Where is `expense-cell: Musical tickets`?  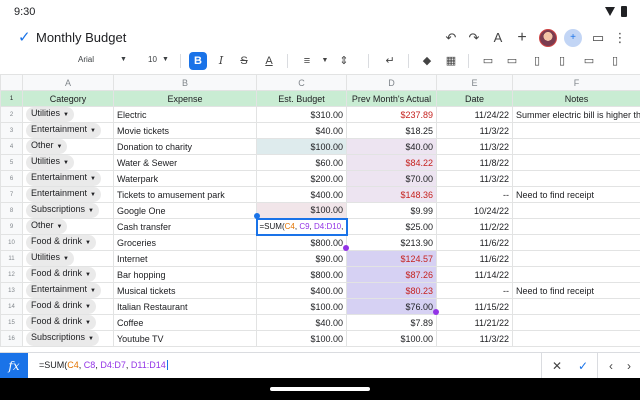
expense-cell: Musical tickets is located at coordinates (185, 290).